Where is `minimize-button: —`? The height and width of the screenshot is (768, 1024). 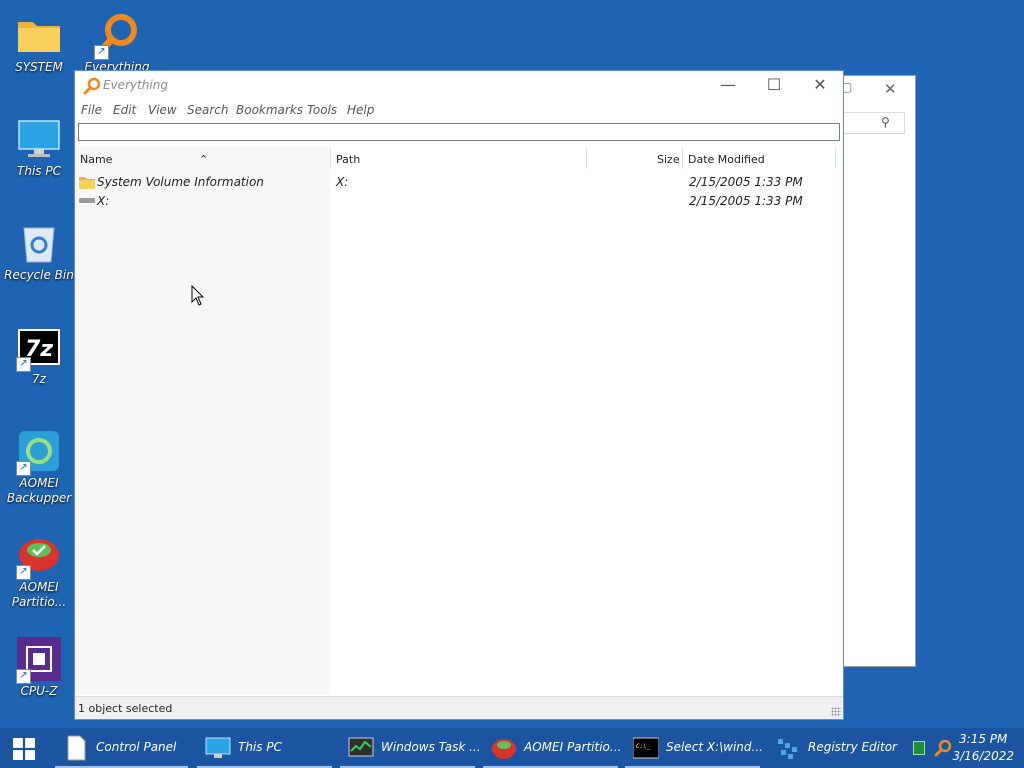
minimize-button: — is located at coordinates (728, 86).